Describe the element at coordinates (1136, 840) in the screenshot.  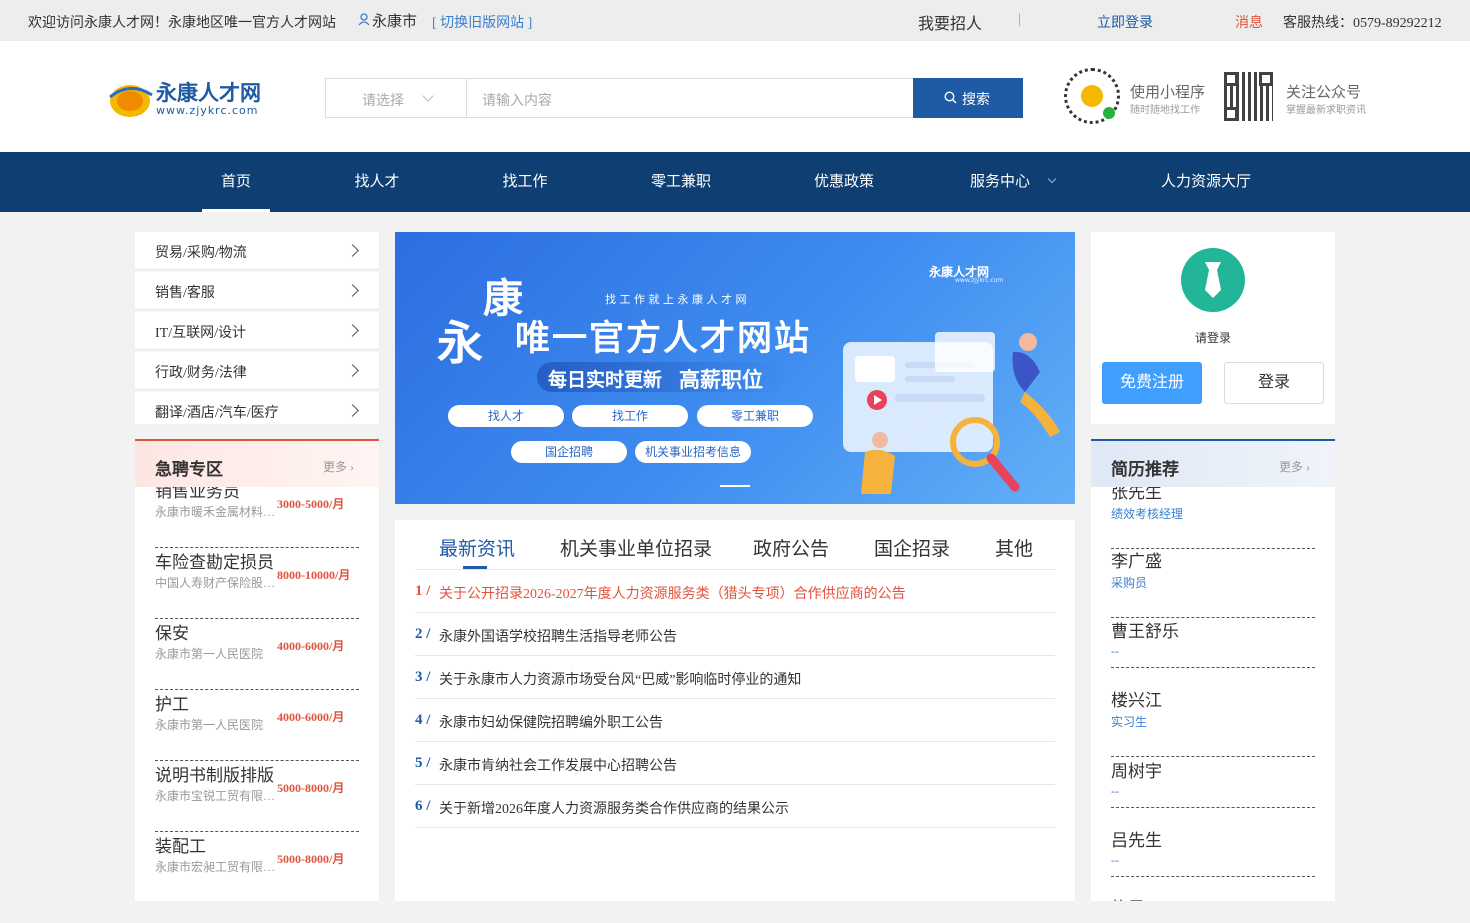
I see `resume-name: 吕先生` at that location.